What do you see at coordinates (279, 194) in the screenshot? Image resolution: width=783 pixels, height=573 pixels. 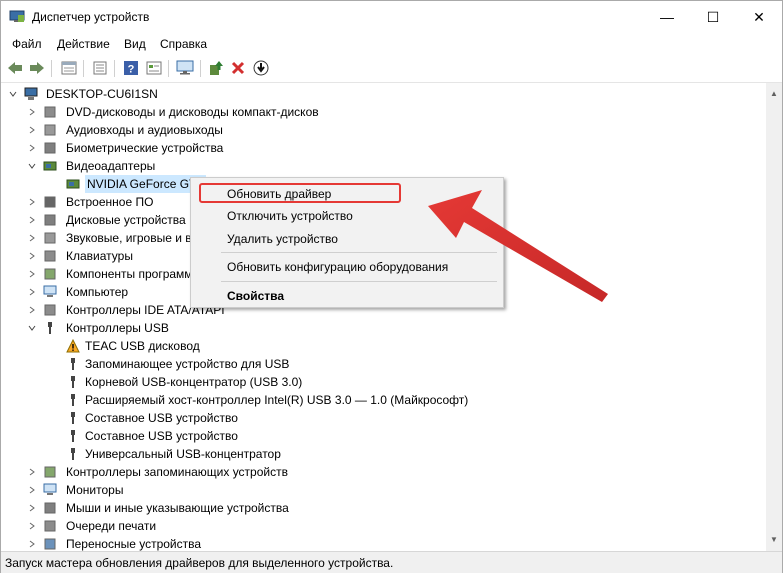 I see `context-update-driver: Обновить драйвер` at bounding box center [279, 194].